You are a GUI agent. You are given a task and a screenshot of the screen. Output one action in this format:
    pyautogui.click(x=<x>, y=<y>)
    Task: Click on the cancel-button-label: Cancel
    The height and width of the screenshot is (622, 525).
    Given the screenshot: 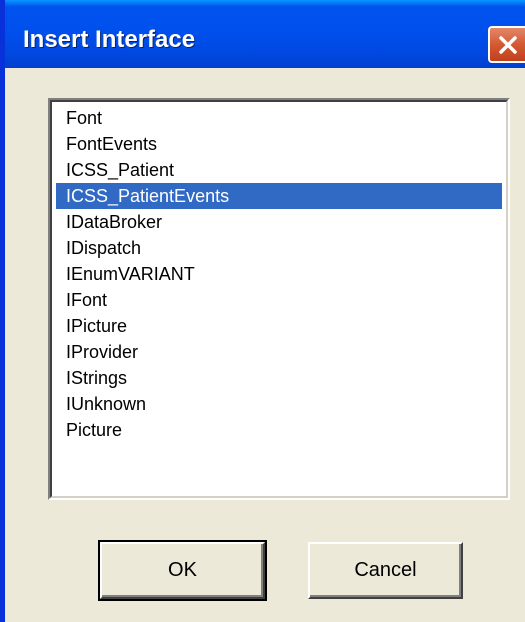 What is the action you would take?
    pyautogui.click(x=385, y=570)
    